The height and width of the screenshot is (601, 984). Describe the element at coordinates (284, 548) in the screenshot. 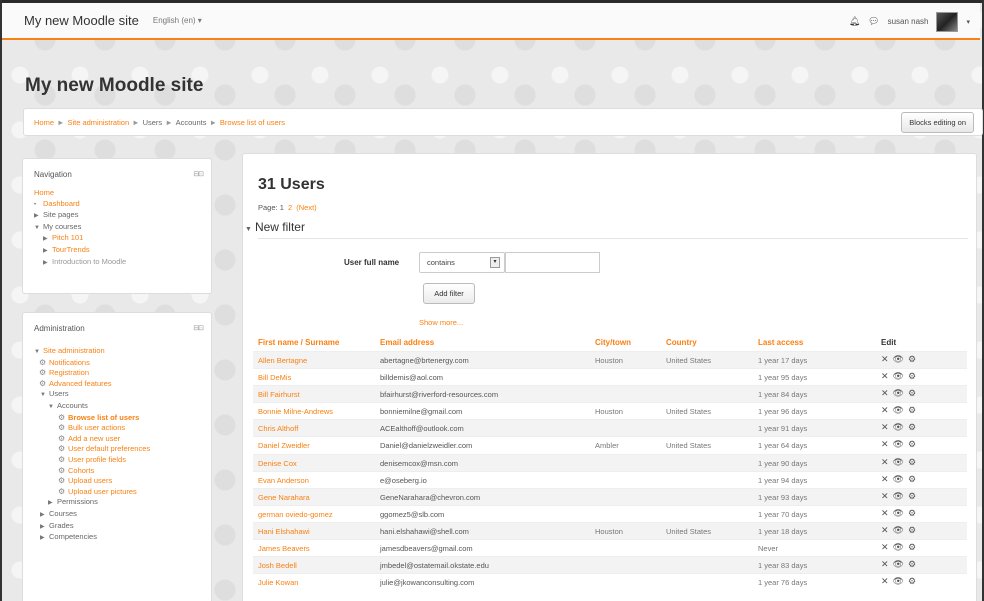

I see `user-name-link: James Beavers` at that location.